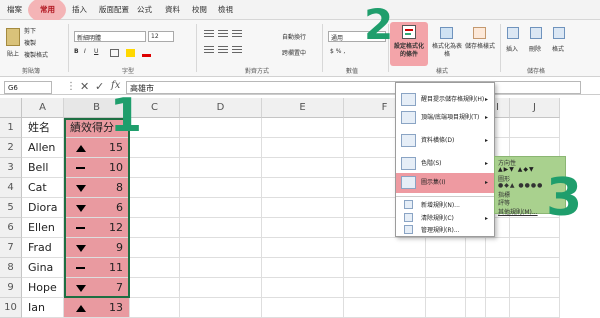 Image resolution: width=600 pixels, height=318 pixels. I want to click on enter-icon: ✓, so click(99, 86).